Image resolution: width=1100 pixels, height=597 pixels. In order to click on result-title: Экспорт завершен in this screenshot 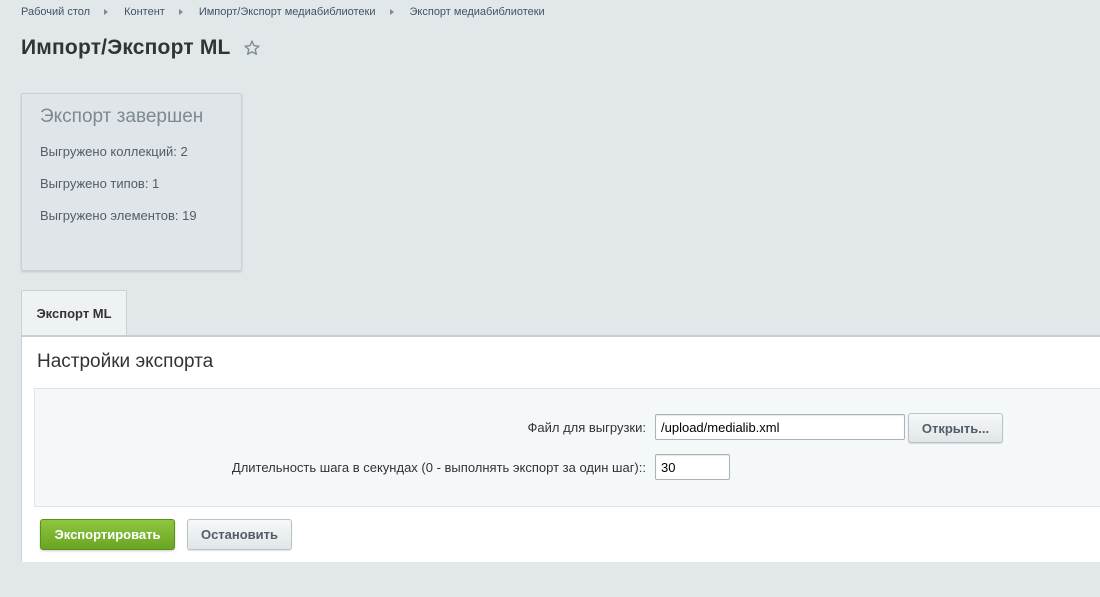, I will do `click(122, 116)`.